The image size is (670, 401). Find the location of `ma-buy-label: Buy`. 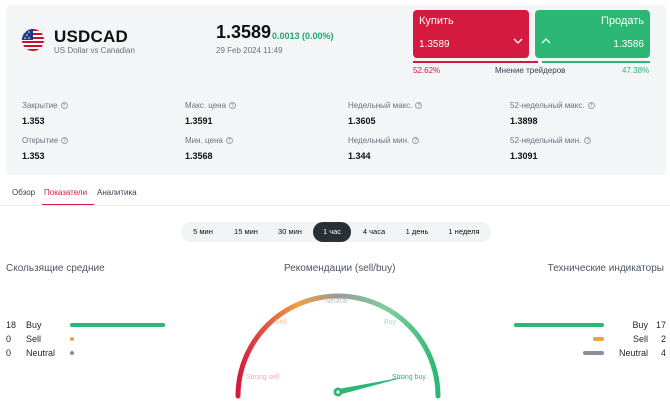

ma-buy-label: Buy is located at coordinates (34, 325).